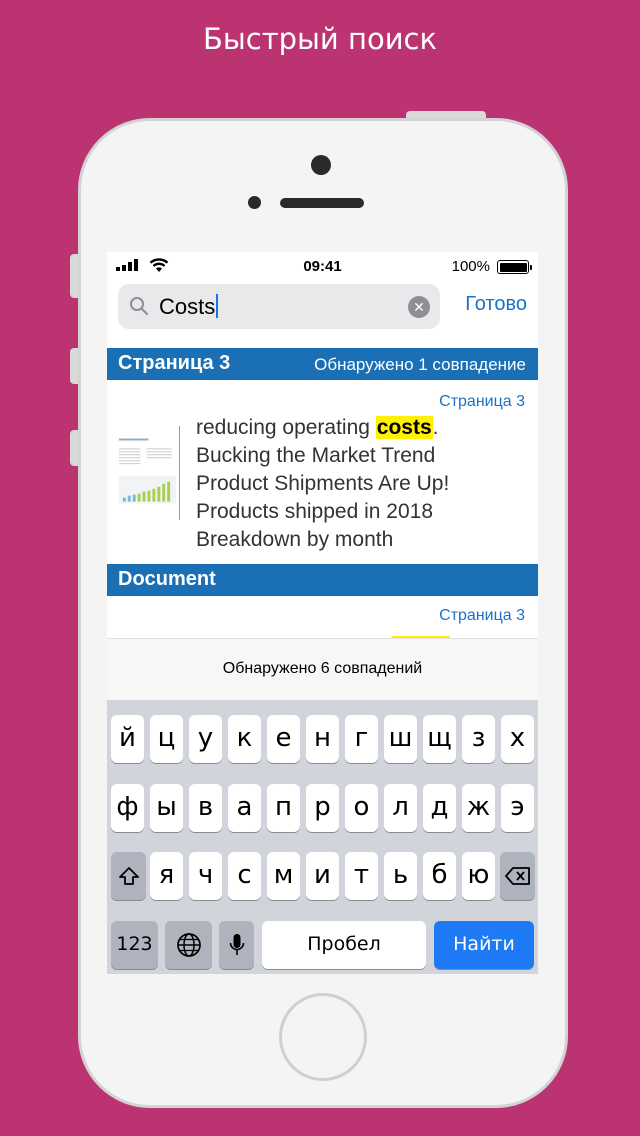  What do you see at coordinates (205, 876) in the screenshot?
I see `key-ч: ч` at bounding box center [205, 876].